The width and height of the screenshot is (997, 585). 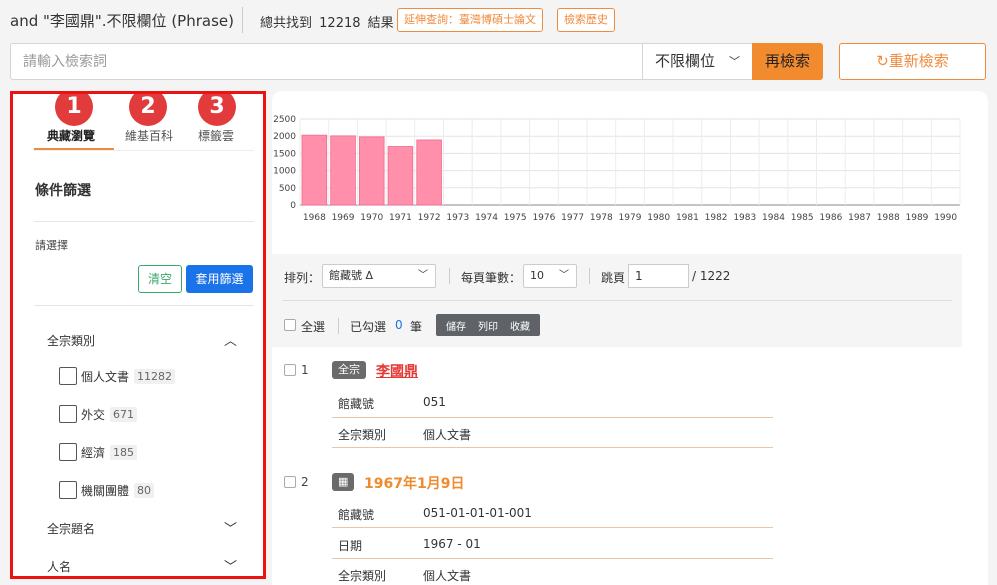 I want to click on tab-collection-browse: 典藏瀏覽, so click(x=71, y=135).